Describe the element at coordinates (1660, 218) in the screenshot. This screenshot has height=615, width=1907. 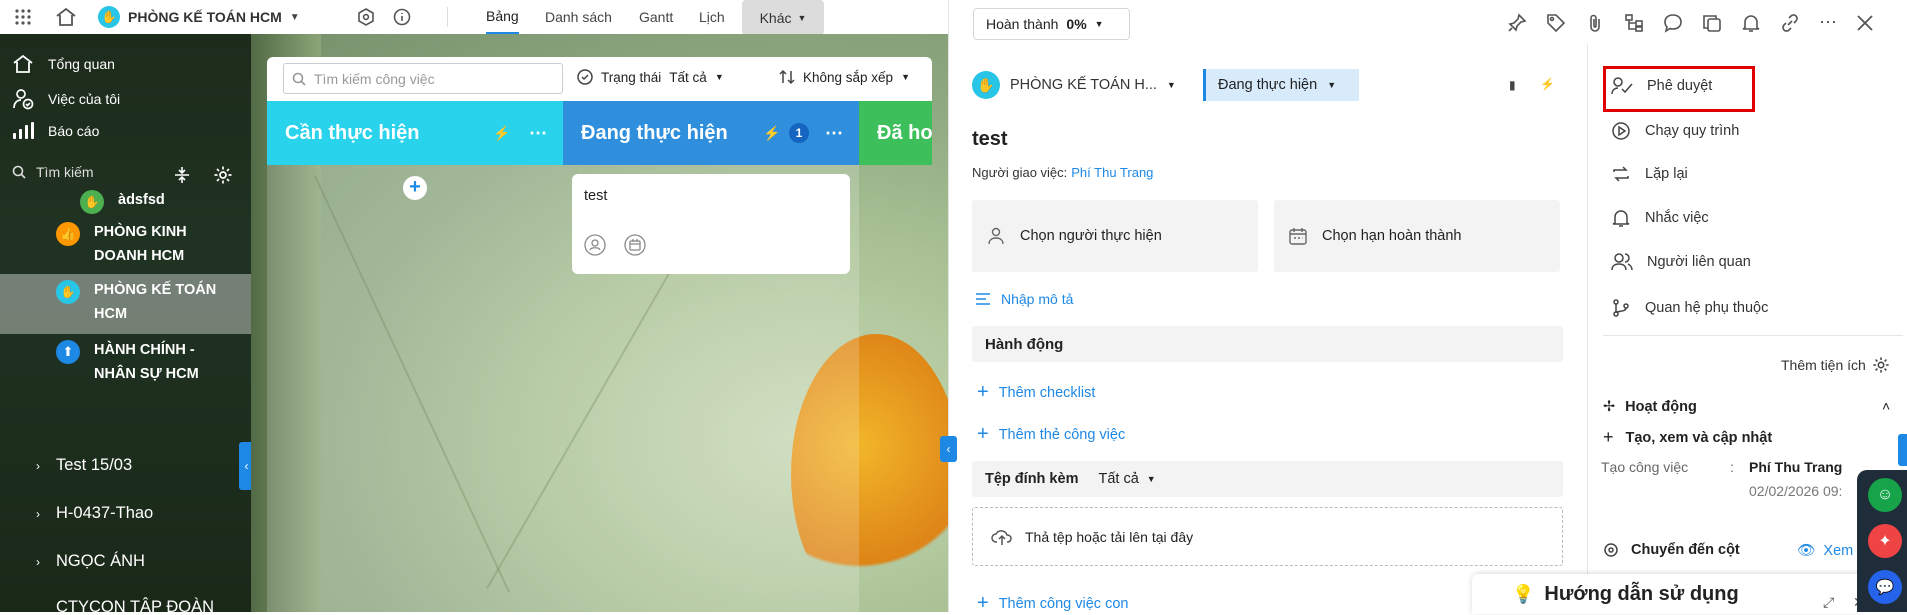
I see `reminder-button: Nhắc việc` at that location.